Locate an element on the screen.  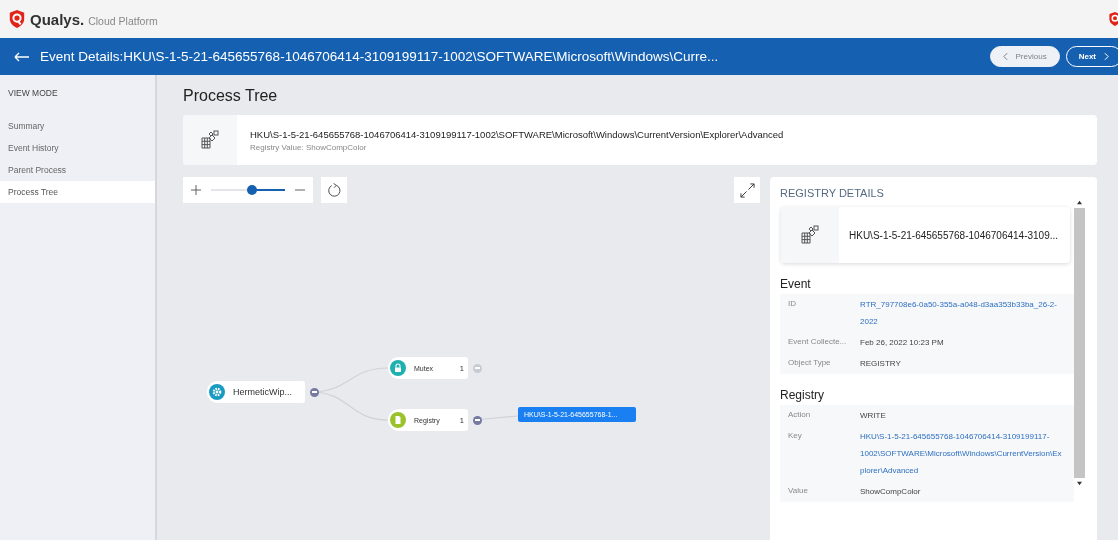
registry-value-label: Registry Value: is located at coordinates (277, 147).